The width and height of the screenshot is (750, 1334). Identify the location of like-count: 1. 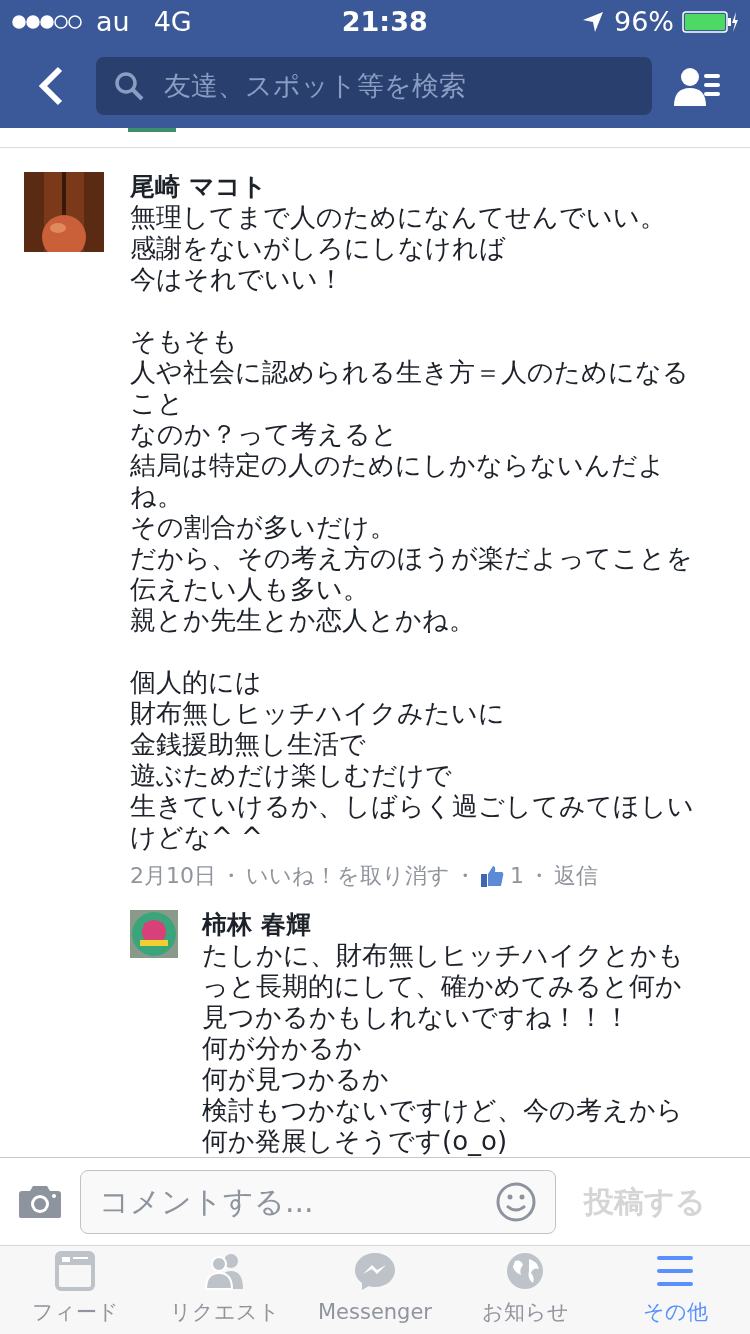
(517, 876).